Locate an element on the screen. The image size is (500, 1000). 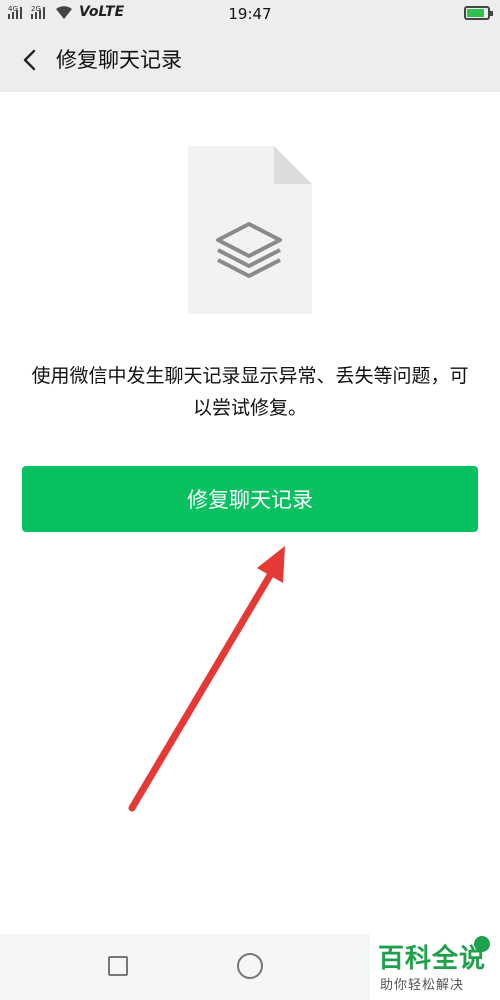
status-time: 19:47 is located at coordinates (250, 14).